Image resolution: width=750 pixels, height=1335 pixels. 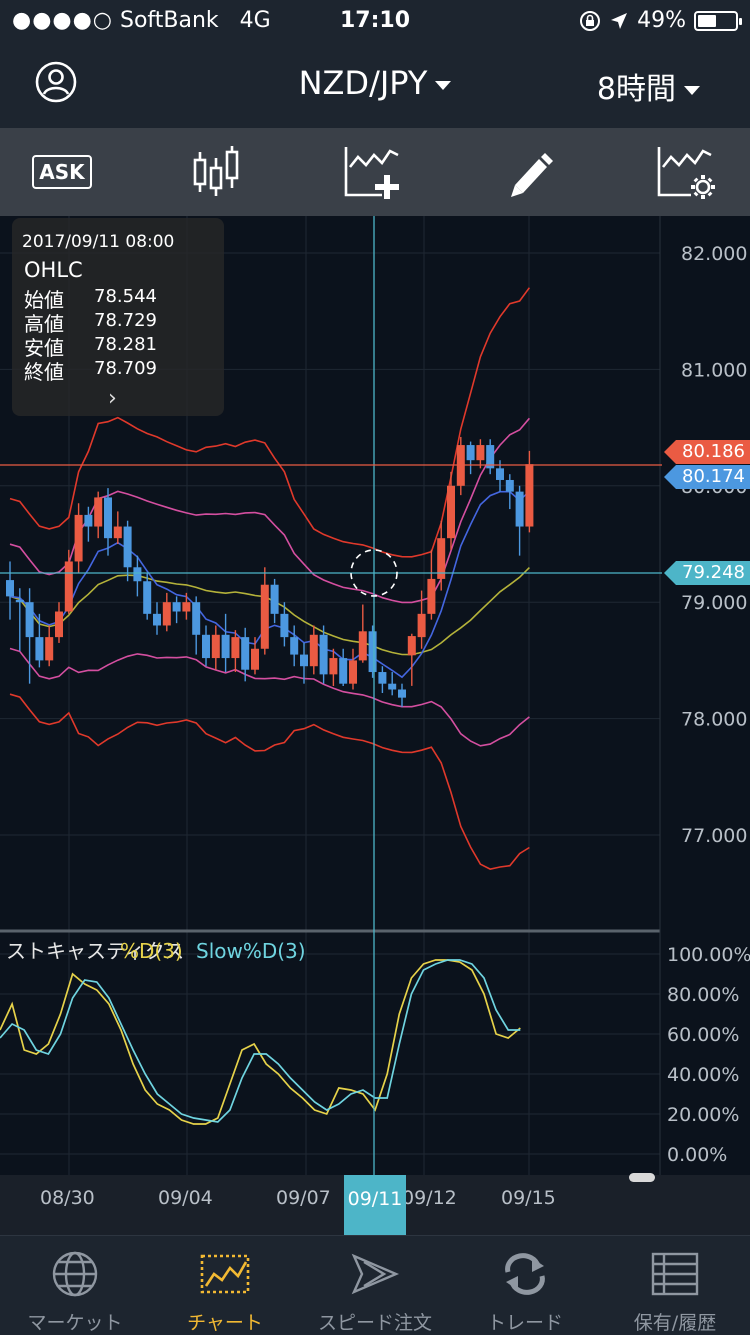 I want to click on ask-bid-toggle-button: ASK, so click(x=62, y=172).